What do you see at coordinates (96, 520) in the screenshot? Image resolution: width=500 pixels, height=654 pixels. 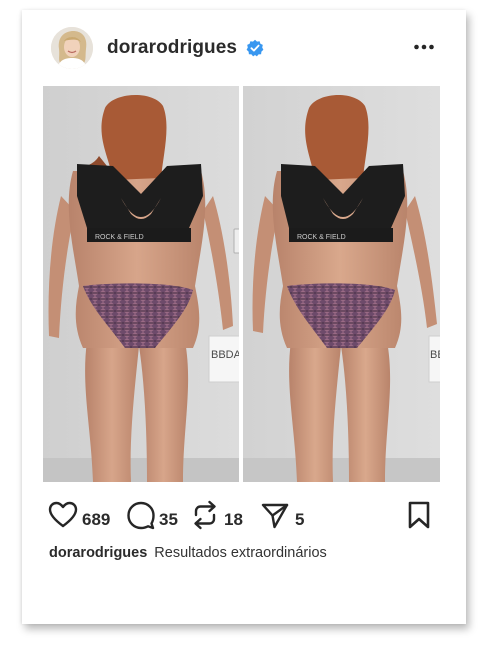 I see `likes-count: 689` at bounding box center [96, 520].